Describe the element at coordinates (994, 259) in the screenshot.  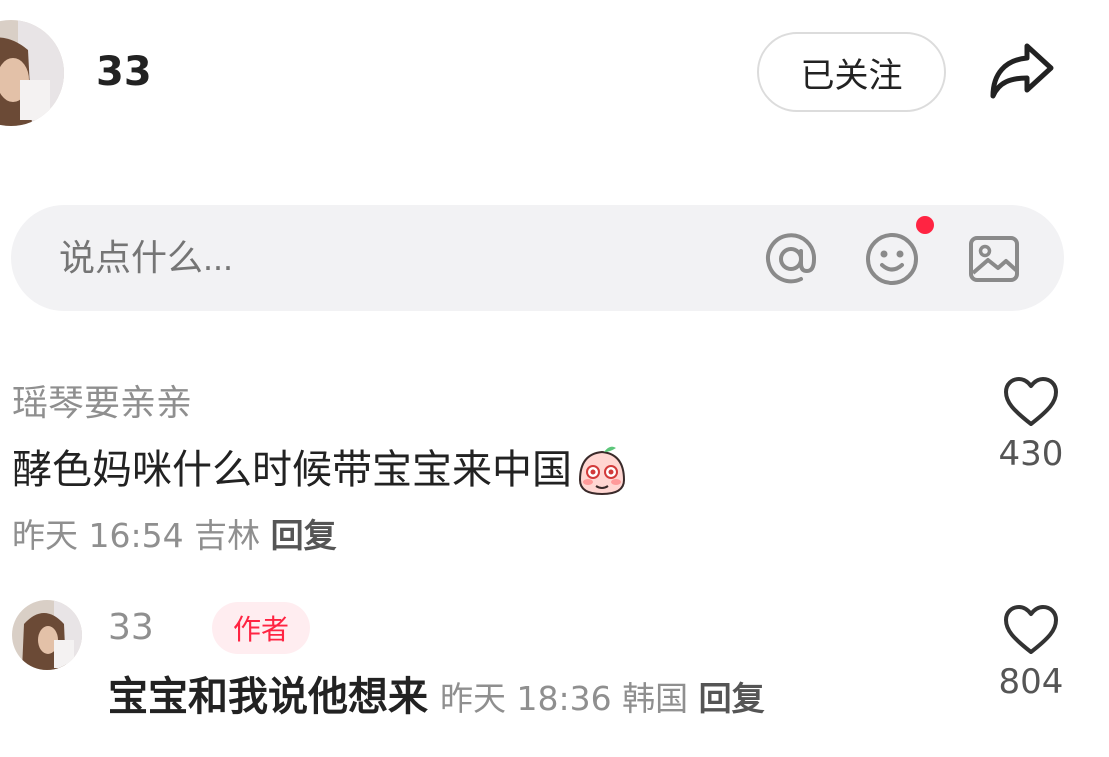
I see `image-icon` at that location.